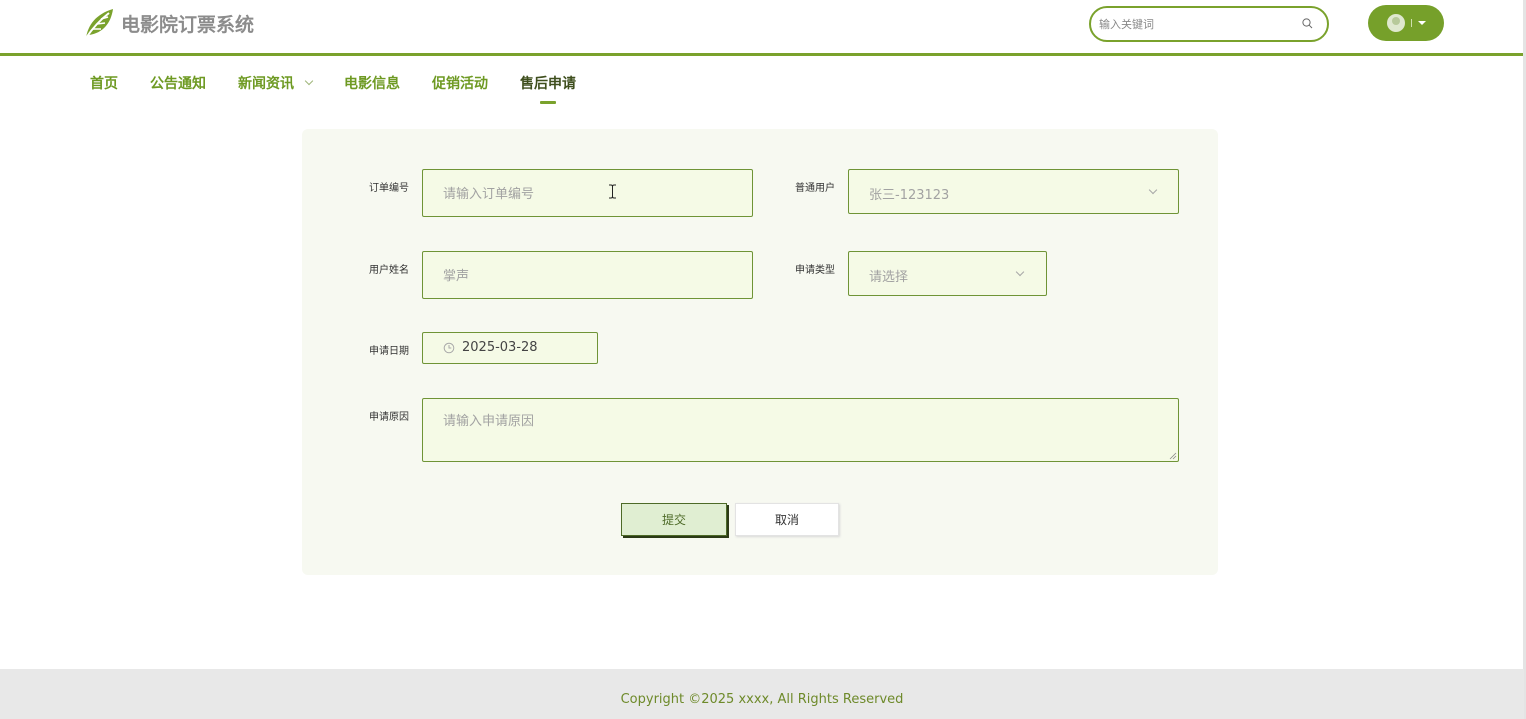 The width and height of the screenshot is (1526, 719). I want to click on apply-type-select: 请选择, so click(947, 273).